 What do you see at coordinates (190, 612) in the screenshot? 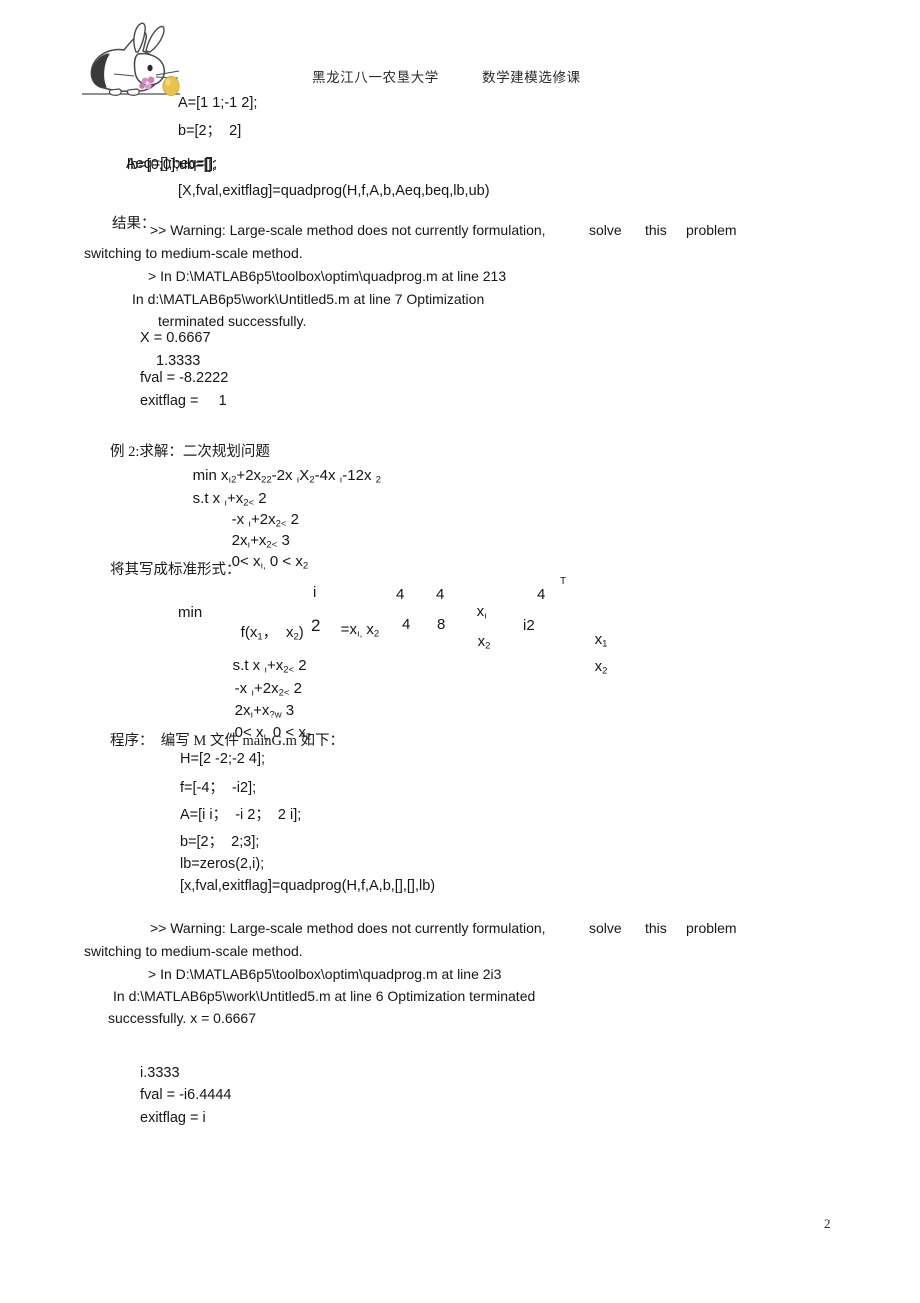
I see `matrix-min-label: min` at bounding box center [190, 612].